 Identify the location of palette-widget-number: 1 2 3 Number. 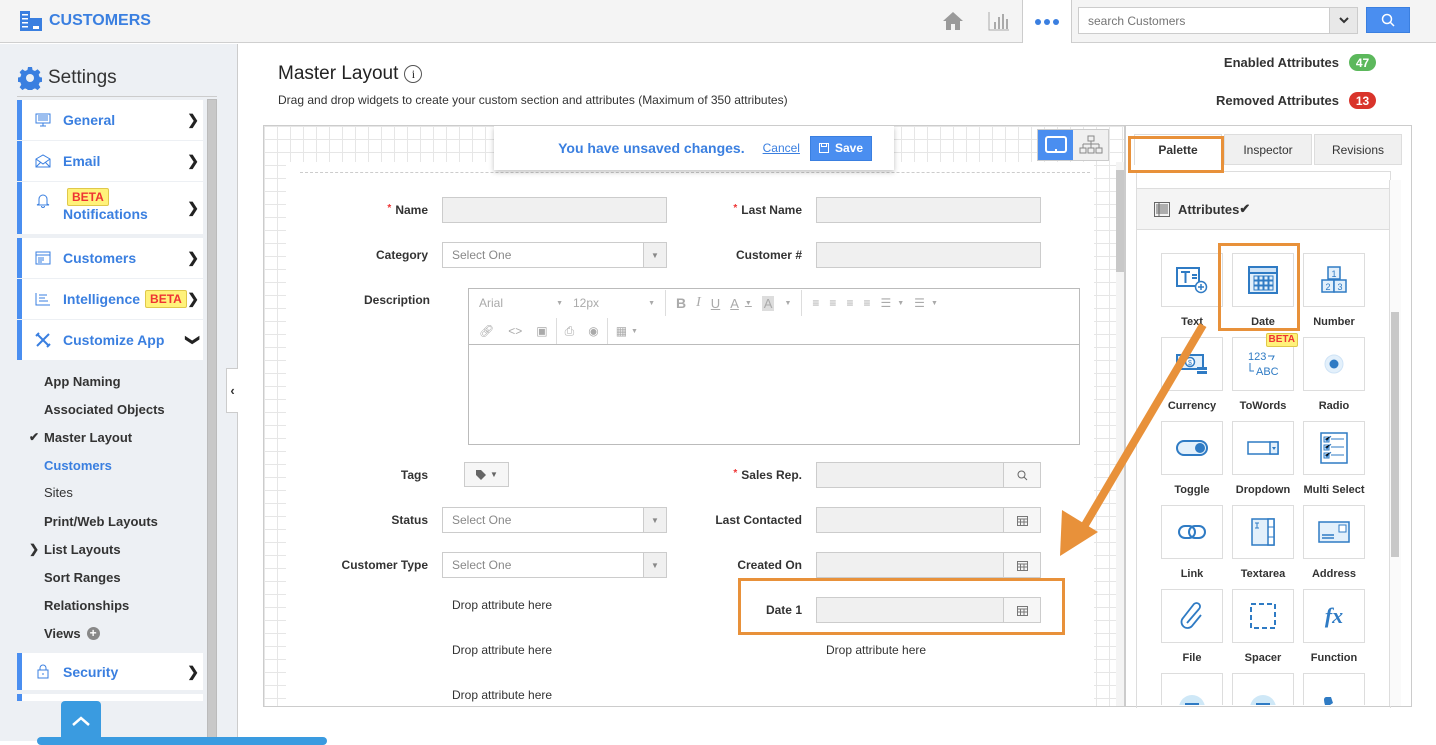
(1334, 290).